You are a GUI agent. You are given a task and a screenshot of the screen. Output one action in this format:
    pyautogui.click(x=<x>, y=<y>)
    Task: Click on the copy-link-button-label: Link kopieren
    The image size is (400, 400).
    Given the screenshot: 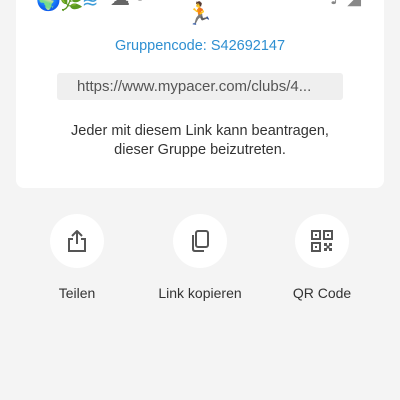 What is the action you would take?
    pyautogui.click(x=200, y=293)
    